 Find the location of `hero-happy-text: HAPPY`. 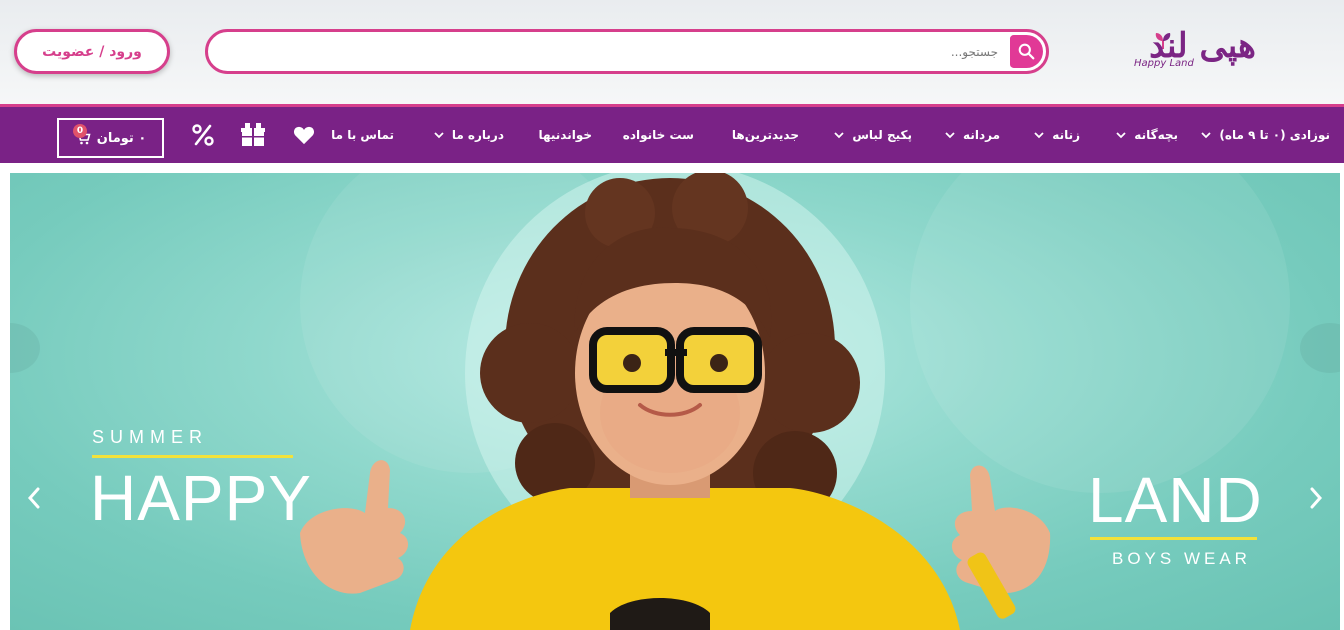

hero-happy-text: HAPPY is located at coordinates (201, 498).